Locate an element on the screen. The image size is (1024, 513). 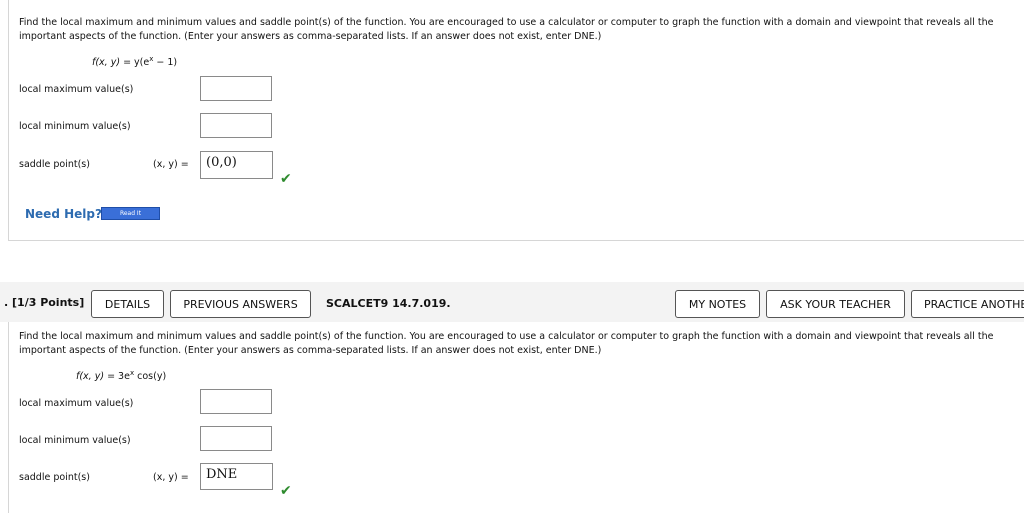
q1-correct-check-icon: ✔ is located at coordinates (286, 179).